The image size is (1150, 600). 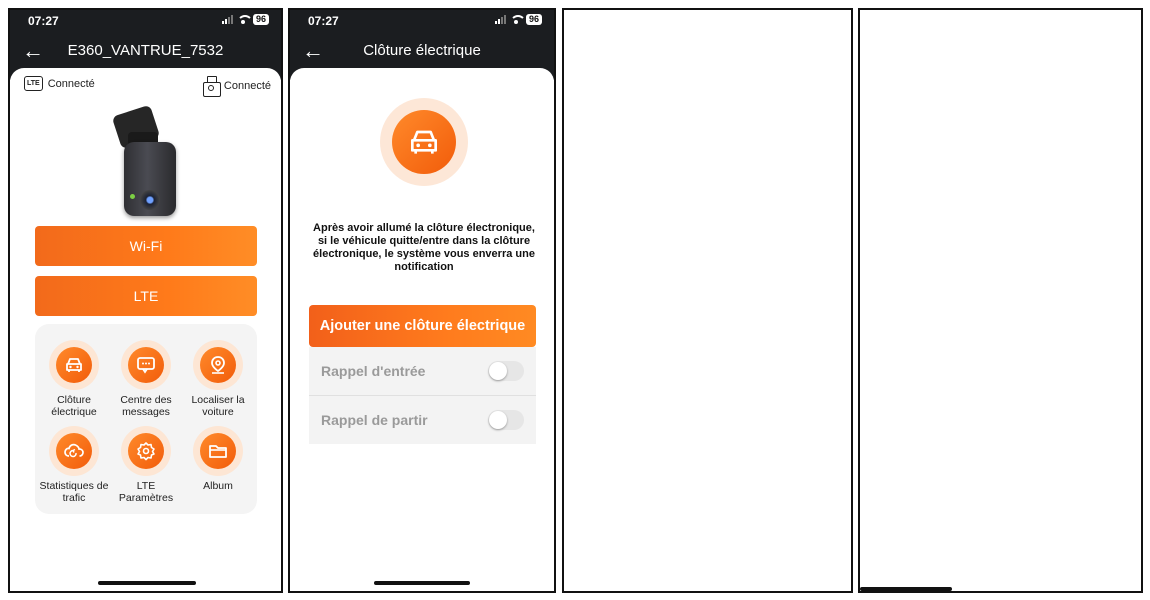 I want to click on exit-reminder-label: Rappel de partir, so click(x=374, y=420).